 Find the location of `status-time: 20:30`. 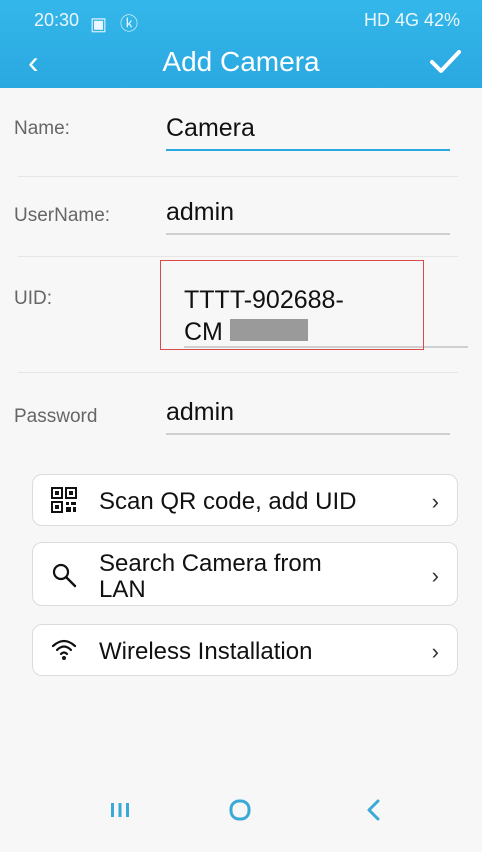

status-time: 20:30 is located at coordinates (57, 20).